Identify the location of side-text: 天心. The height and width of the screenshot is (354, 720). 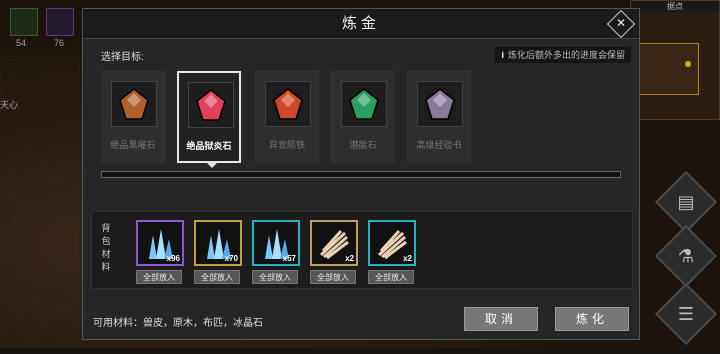
(9, 104).